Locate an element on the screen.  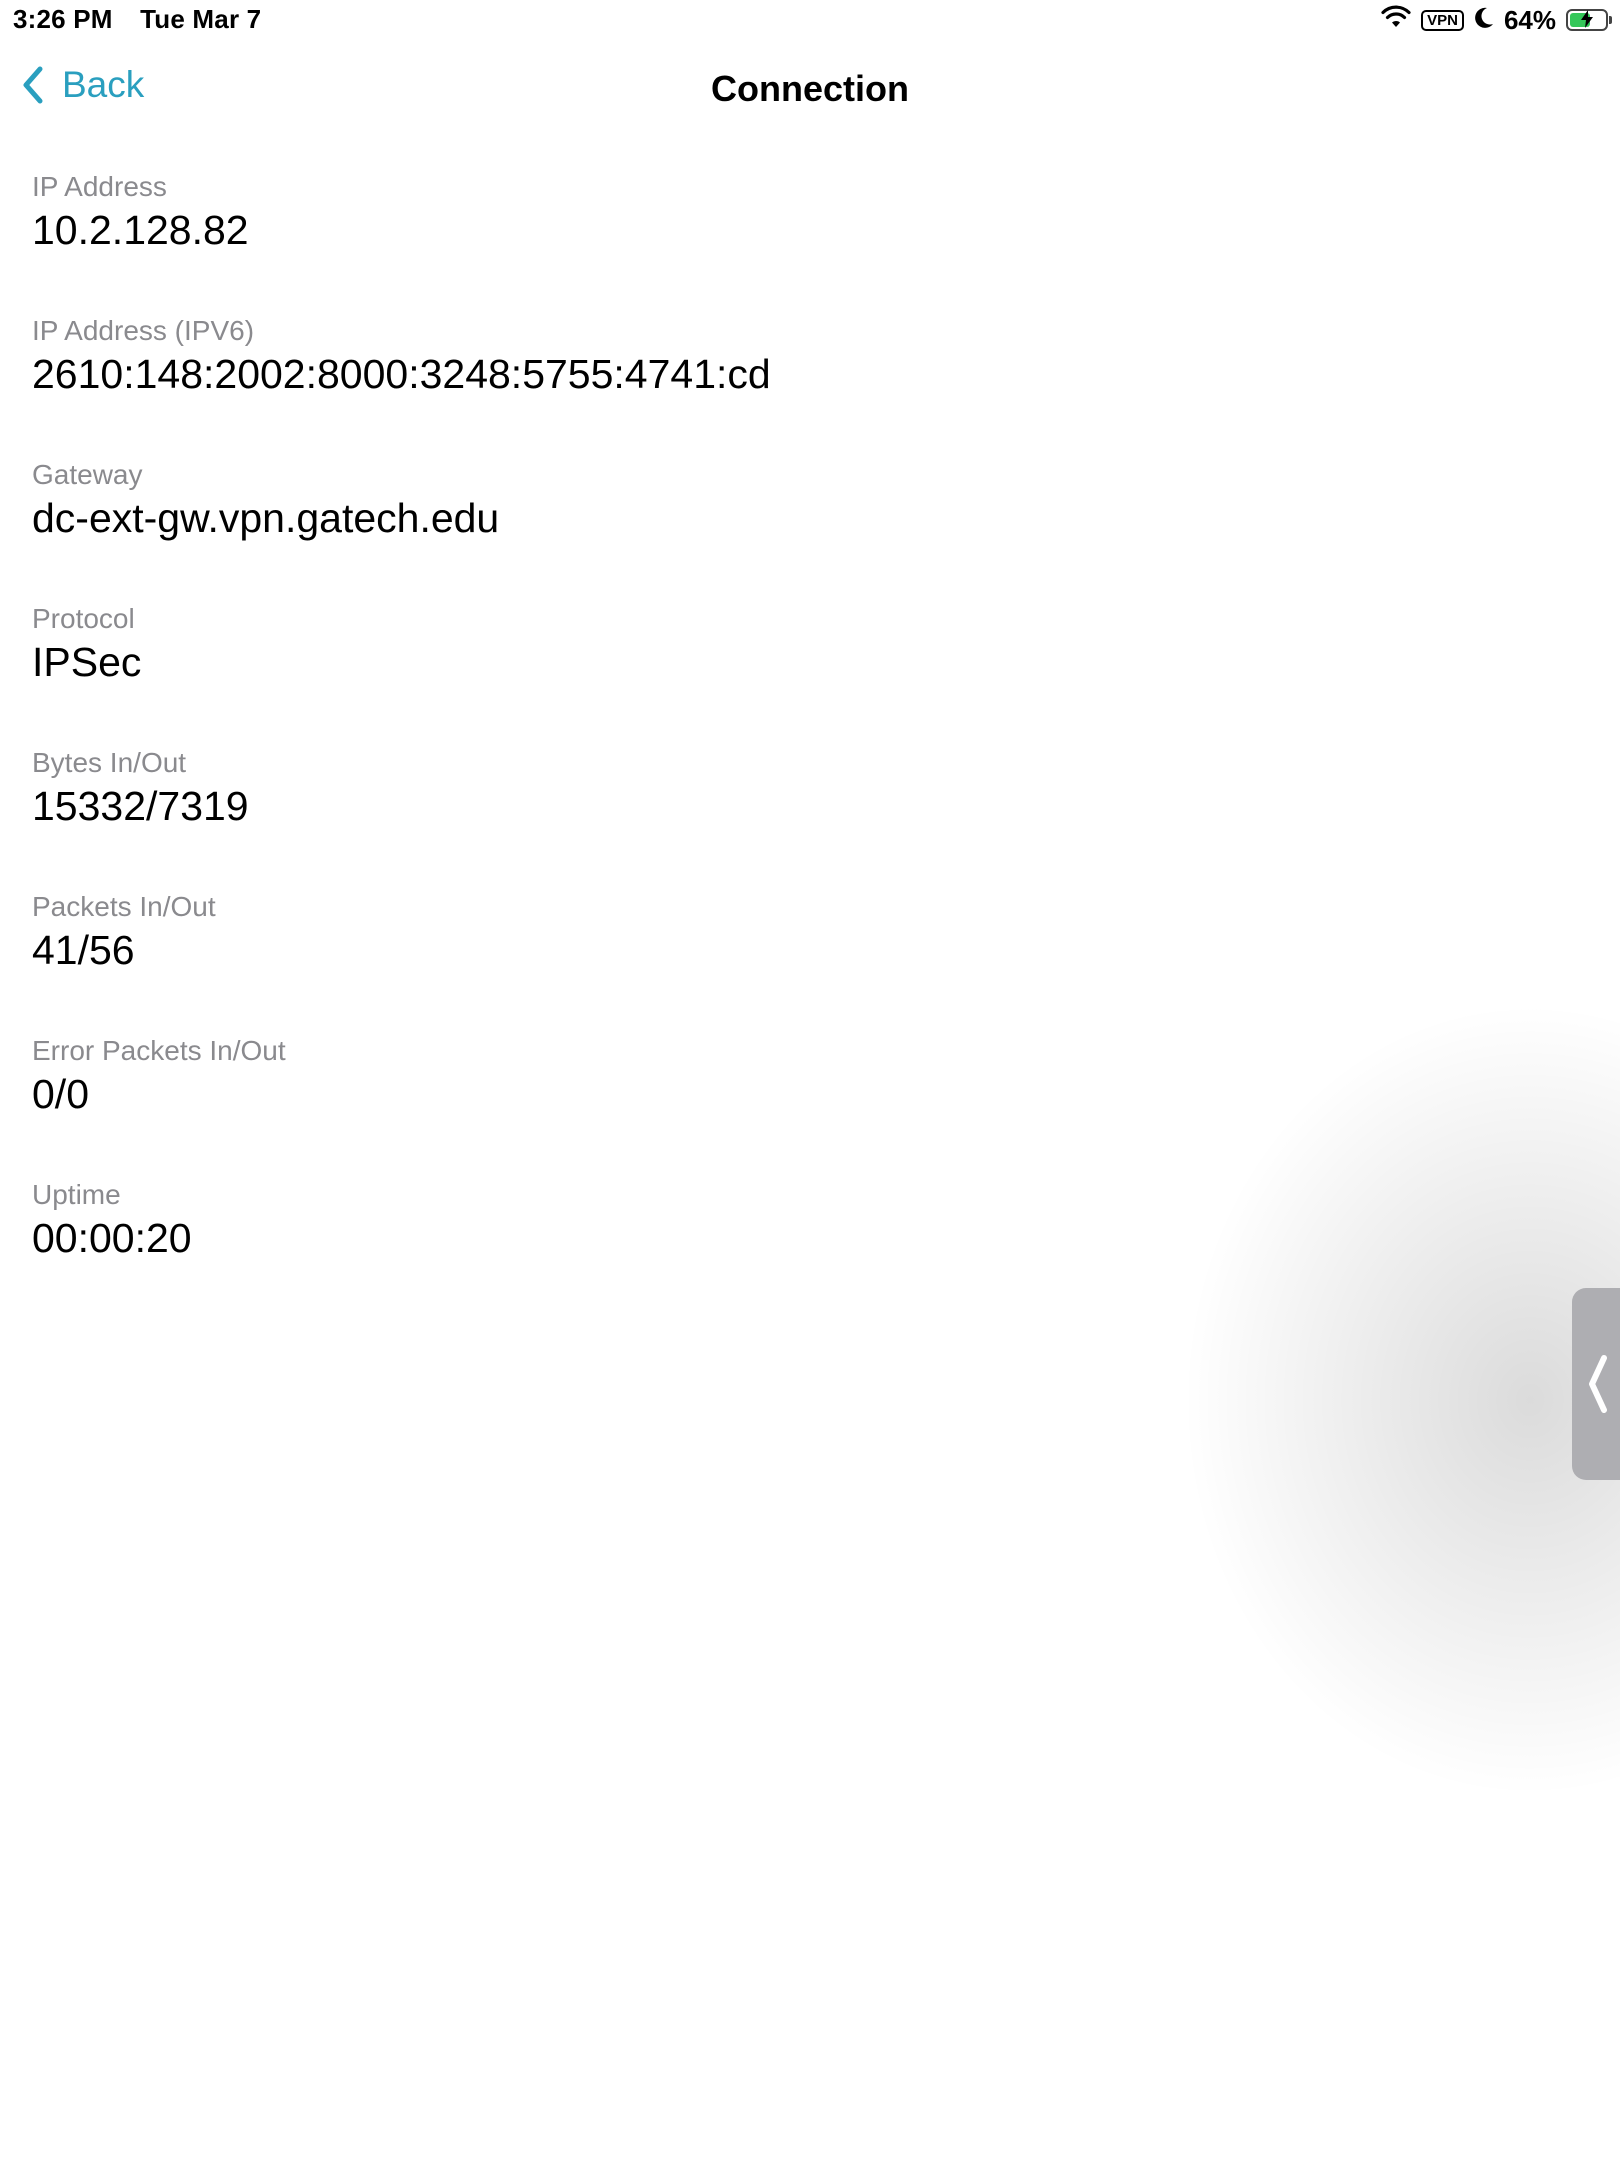
status-left: 3:26 PM Tue Mar 7 is located at coordinates (137, 19).